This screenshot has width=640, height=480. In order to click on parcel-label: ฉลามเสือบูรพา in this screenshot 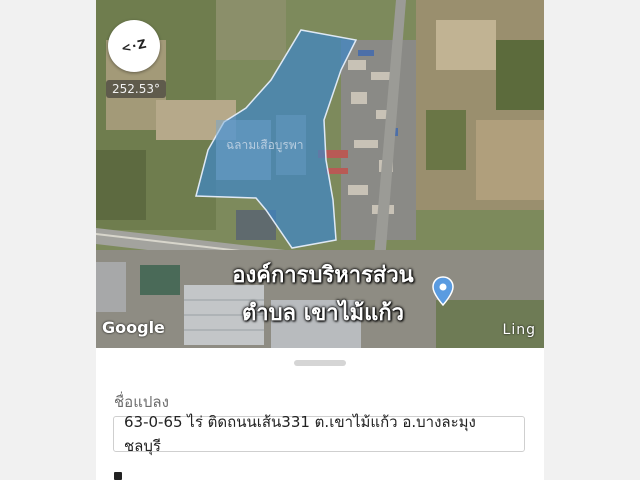, I will do `click(265, 145)`.